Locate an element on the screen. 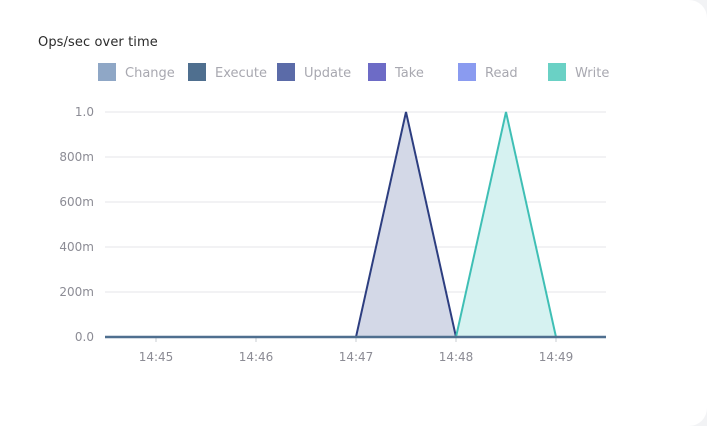 The width and height of the screenshot is (707, 426). x-axis-ticks: 14:45 14:46 14:47 14:48 14:49 is located at coordinates (356, 350).